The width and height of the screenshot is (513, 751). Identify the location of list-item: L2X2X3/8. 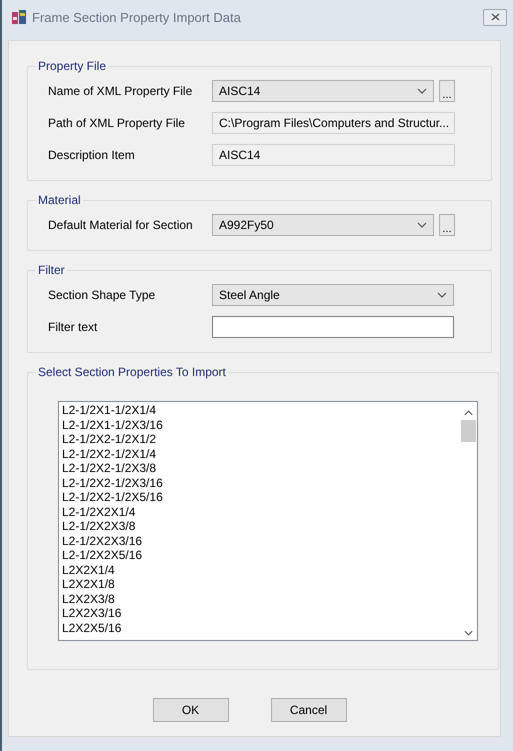
(259, 599).